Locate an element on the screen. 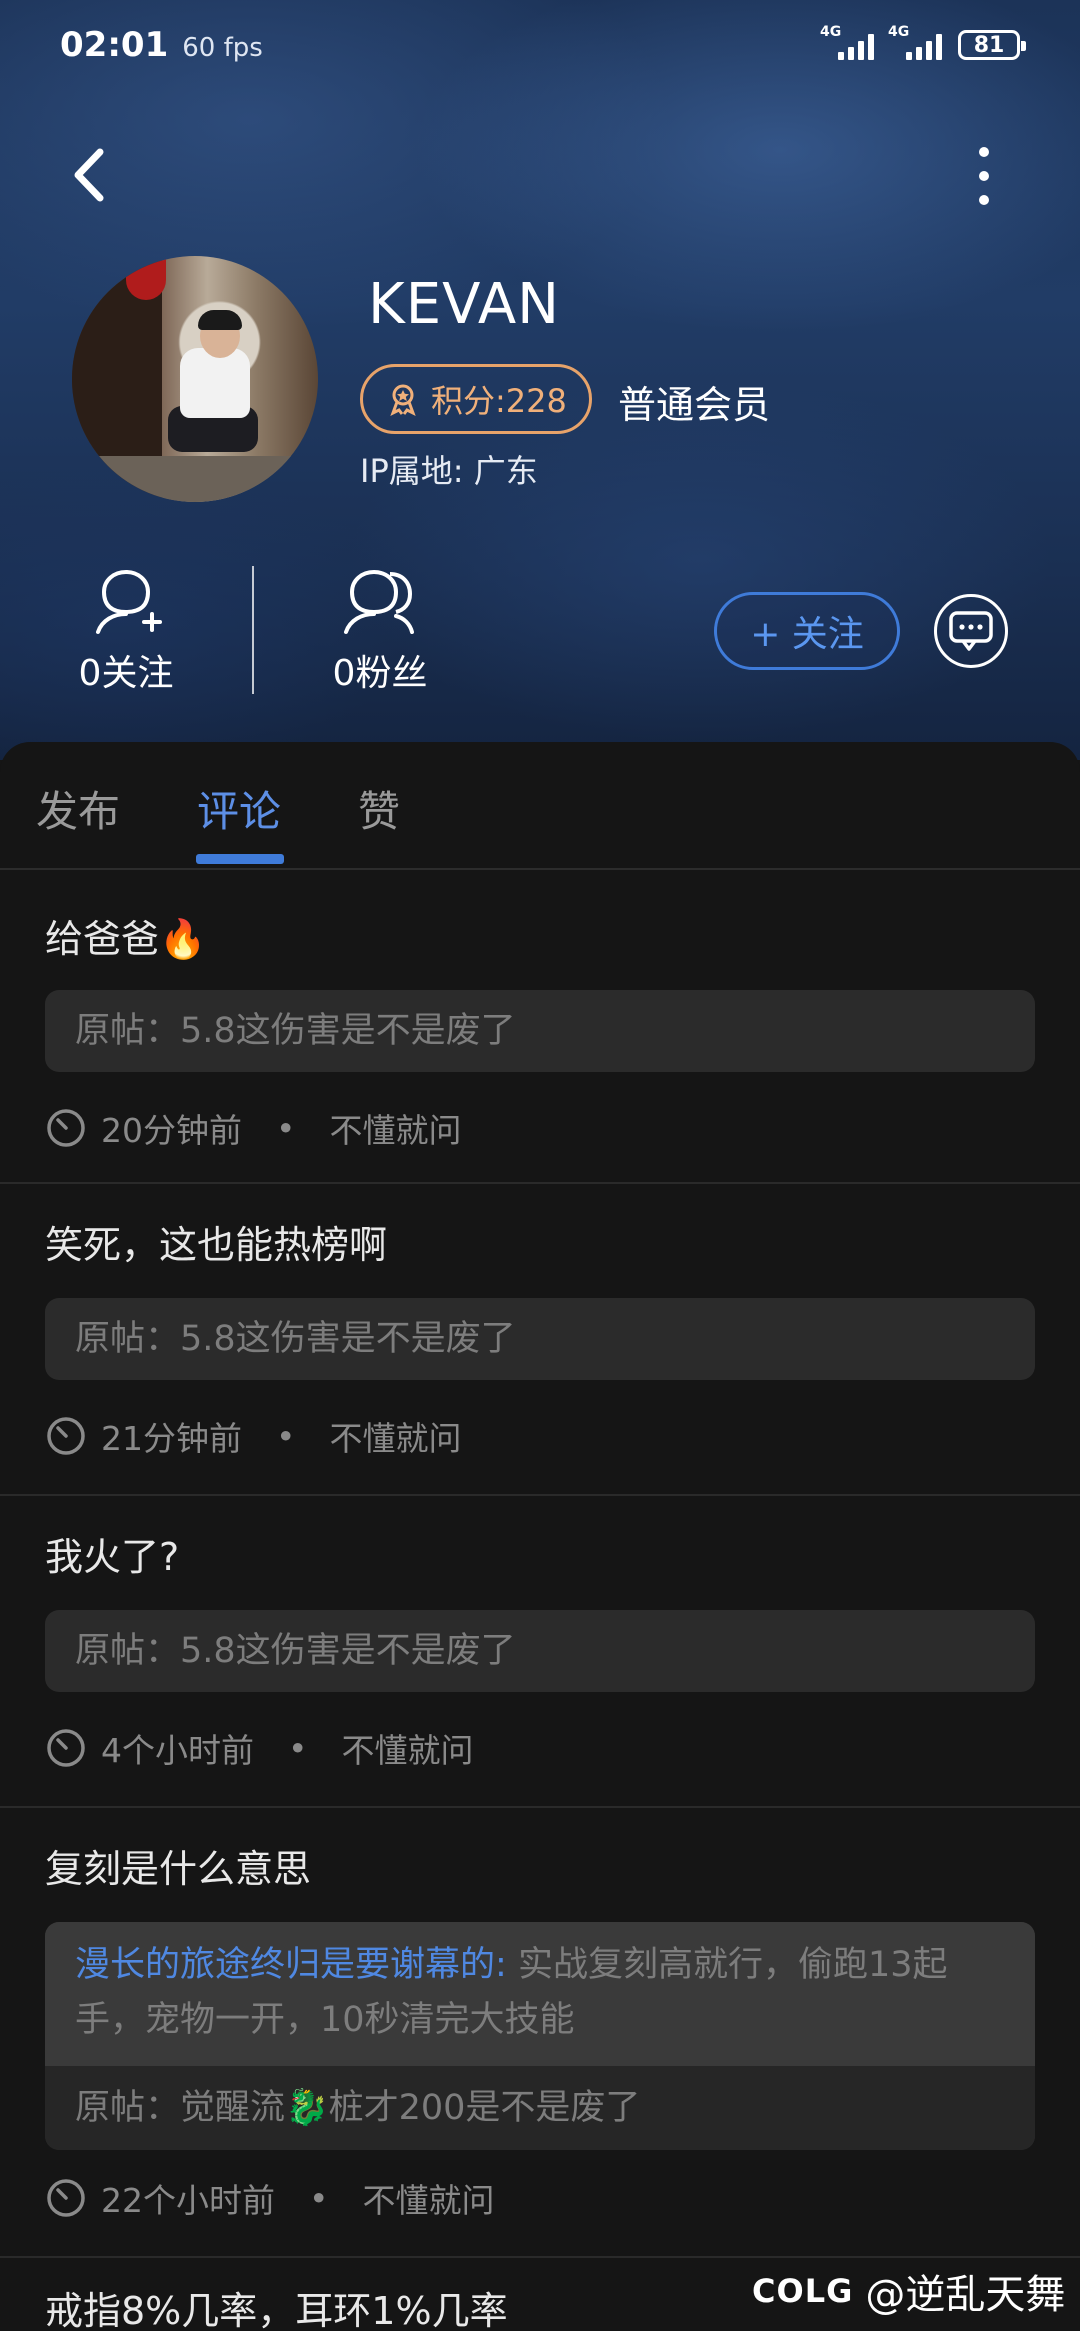 This screenshot has height=2331, width=1080. points-badge: 积分:228 is located at coordinates (476, 399).